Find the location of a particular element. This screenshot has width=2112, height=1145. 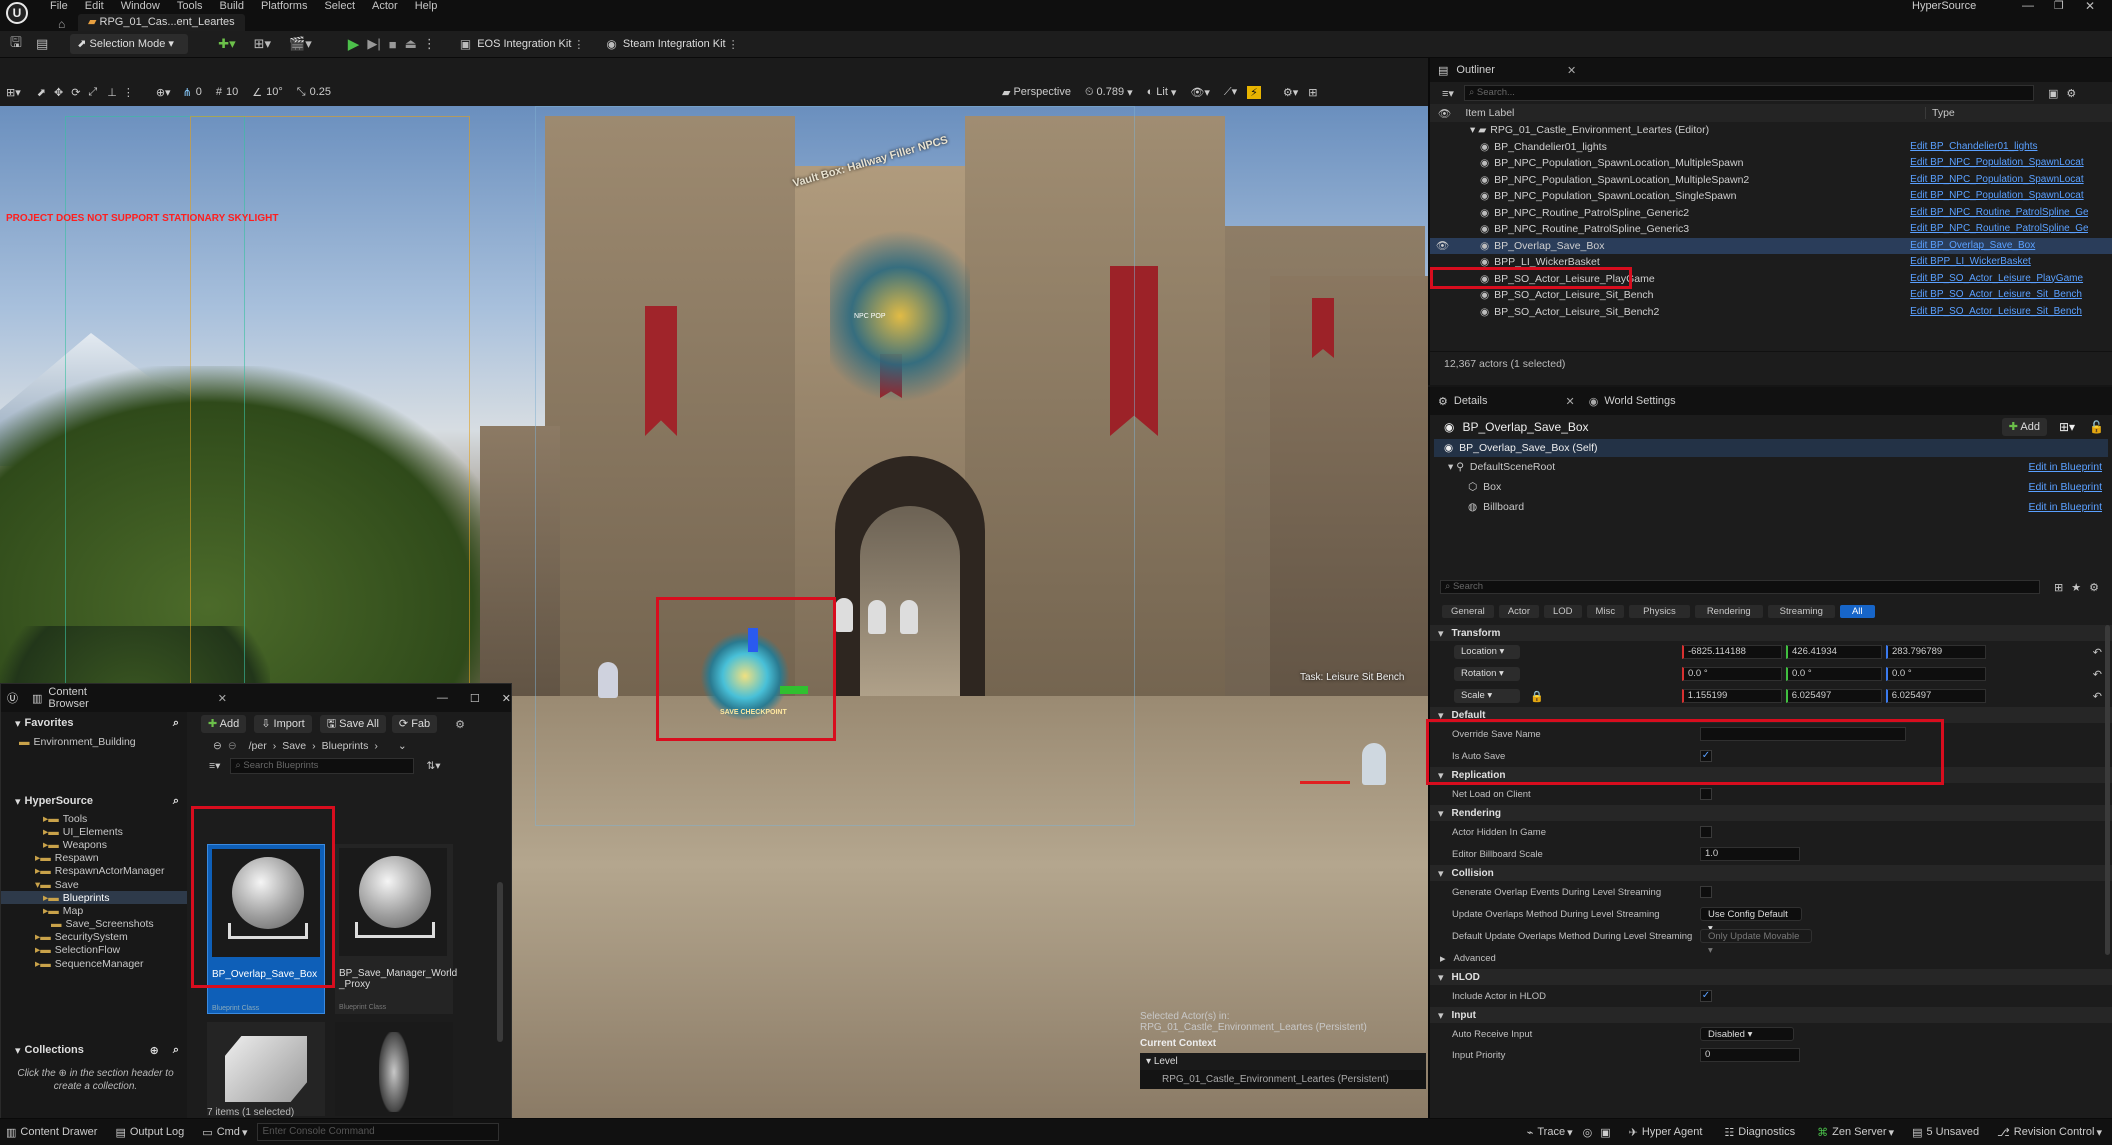

scale-tool-icon: ⤢ is located at coordinates (92, 92).